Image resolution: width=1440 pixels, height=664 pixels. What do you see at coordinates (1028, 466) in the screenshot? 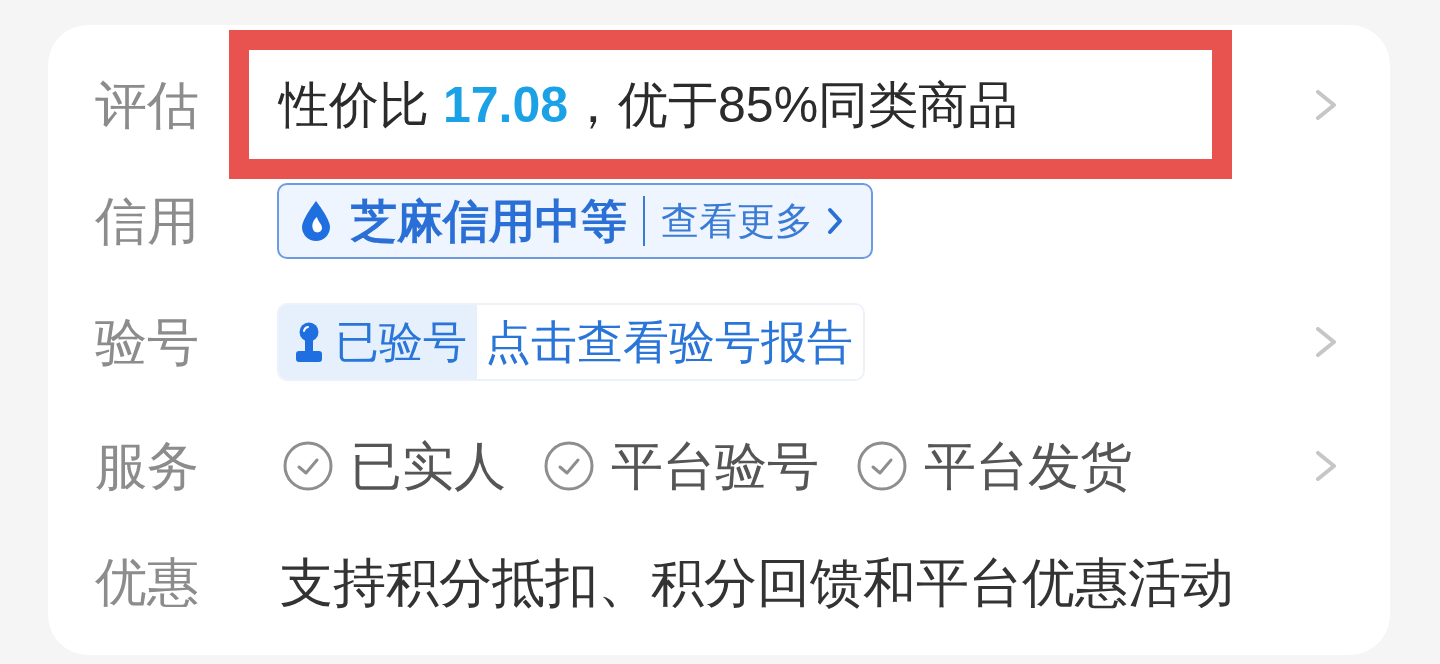
I see `service-item: 平台发货` at bounding box center [1028, 466].